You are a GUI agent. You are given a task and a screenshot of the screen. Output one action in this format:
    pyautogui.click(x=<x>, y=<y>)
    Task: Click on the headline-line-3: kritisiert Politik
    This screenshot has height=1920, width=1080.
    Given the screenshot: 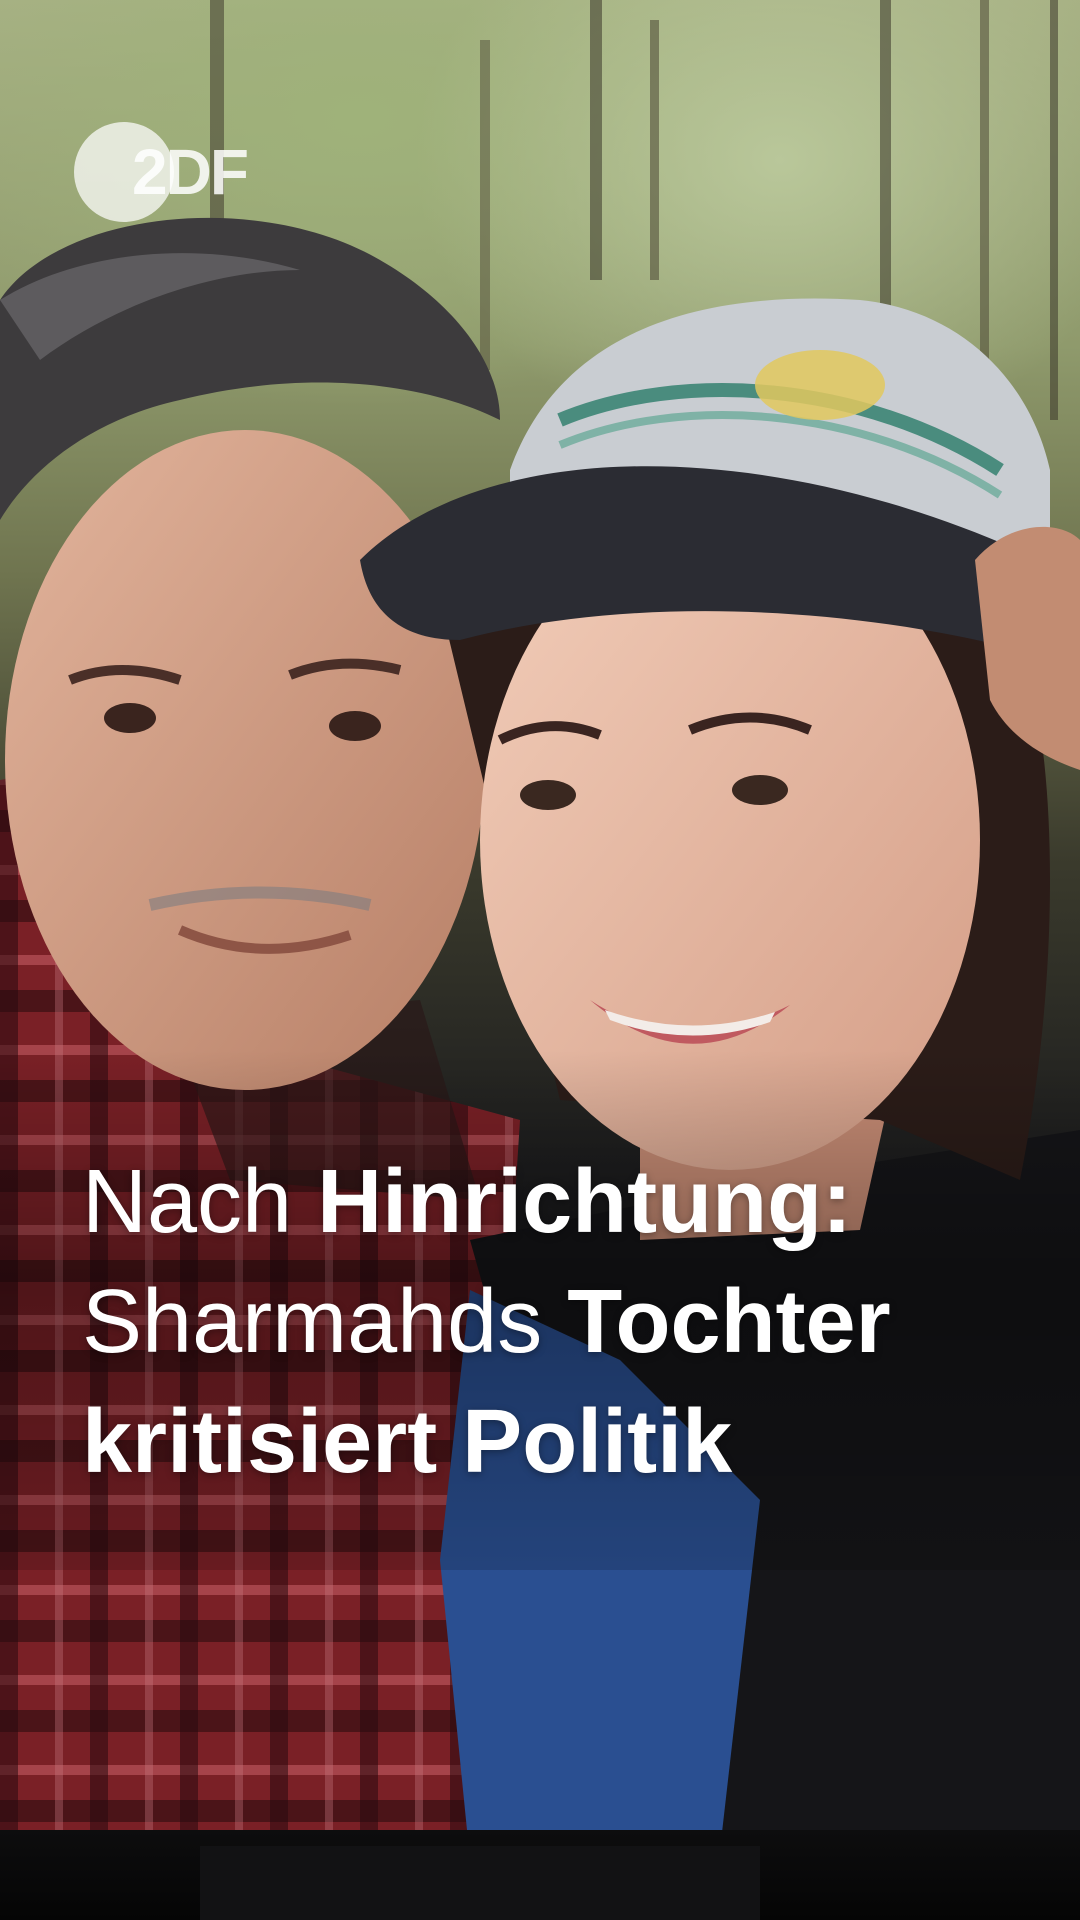 What is the action you would take?
    pyautogui.click(x=562, y=1442)
    